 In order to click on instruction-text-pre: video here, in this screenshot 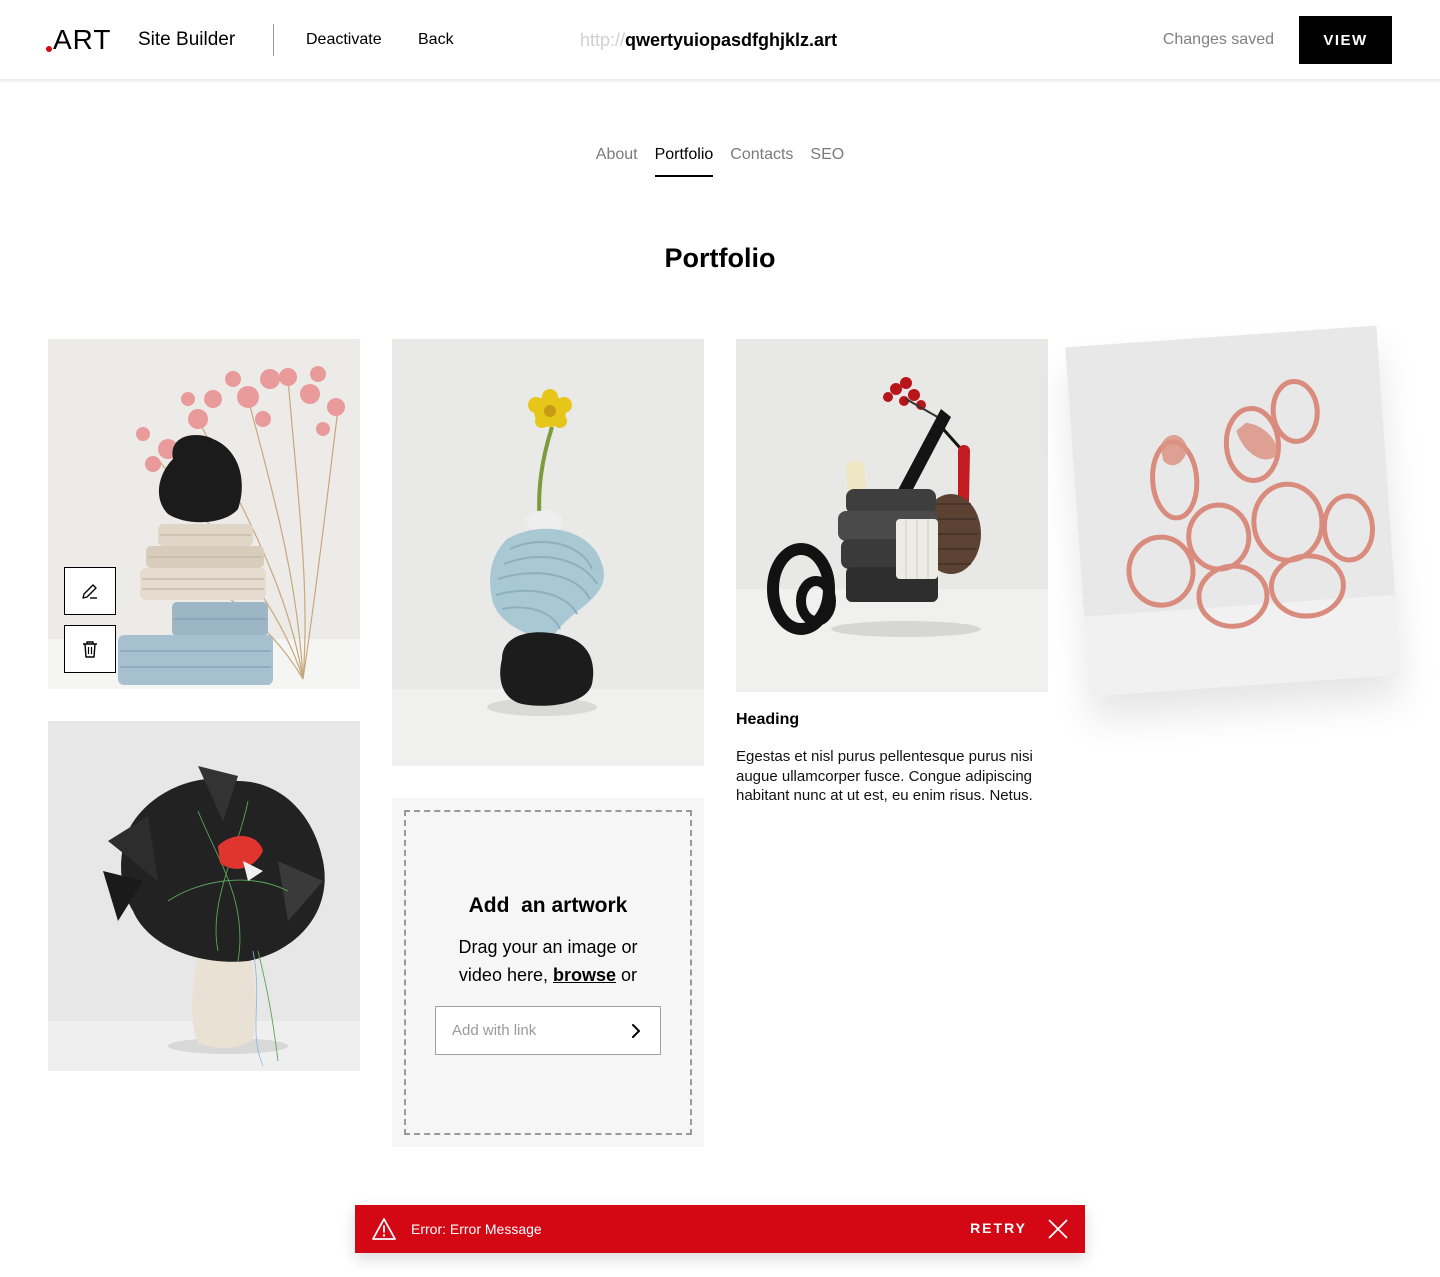, I will do `click(503, 975)`.